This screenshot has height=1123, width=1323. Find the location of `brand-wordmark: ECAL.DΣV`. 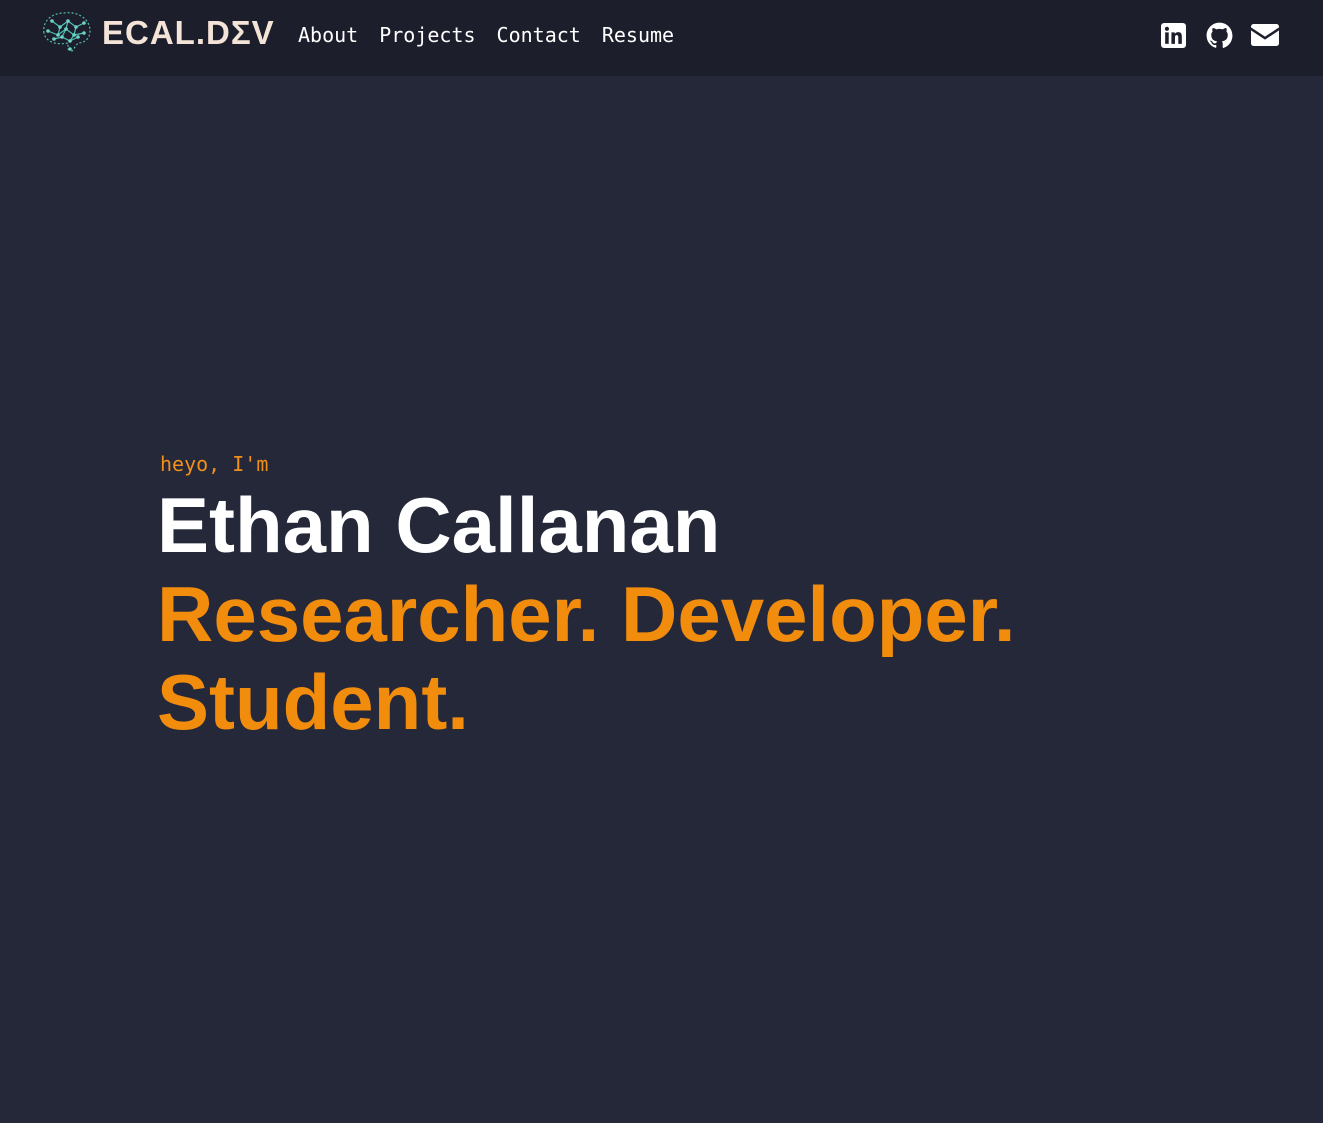

brand-wordmark: ECAL.DΣV is located at coordinates (188, 32).